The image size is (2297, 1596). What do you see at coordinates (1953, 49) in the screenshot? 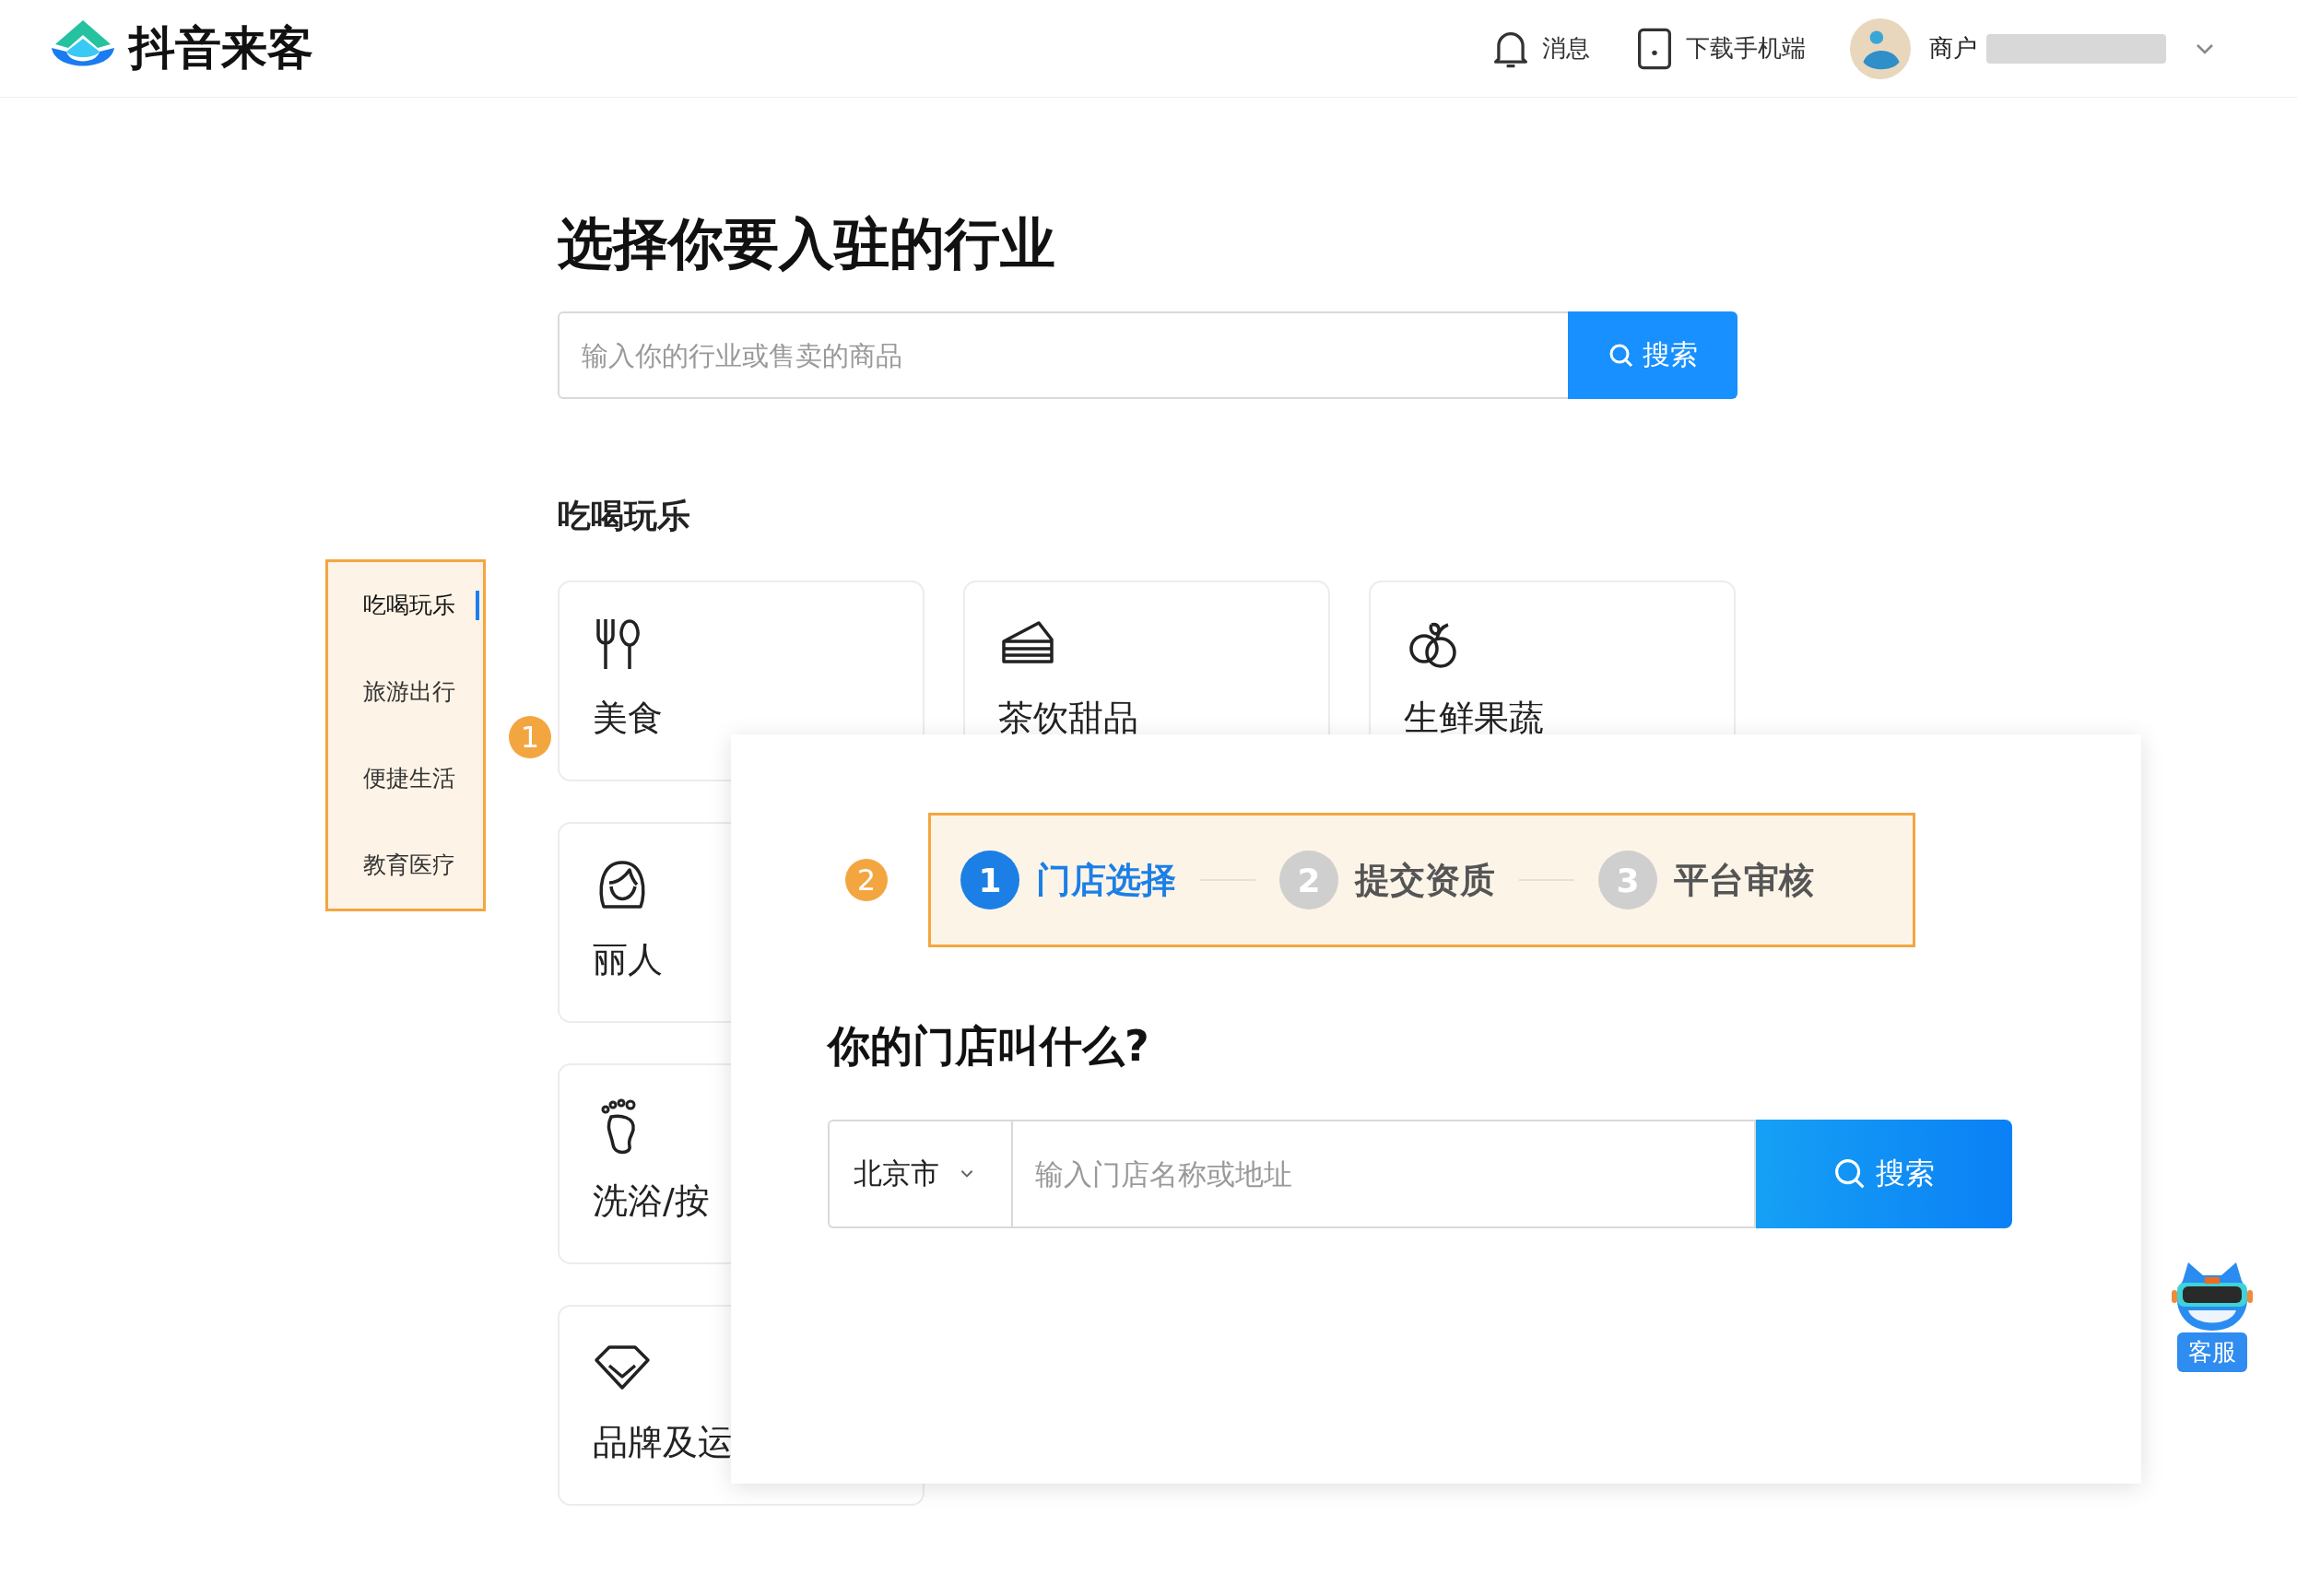
I see `user-name: 商户` at bounding box center [1953, 49].